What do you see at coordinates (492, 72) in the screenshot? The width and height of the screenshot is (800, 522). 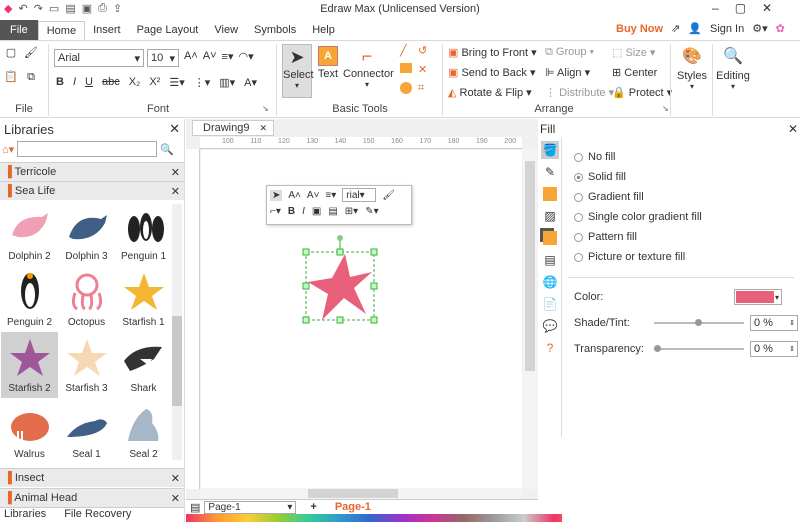 I see `send-to-back-button: ▣ Send to Back ▾` at bounding box center [492, 72].